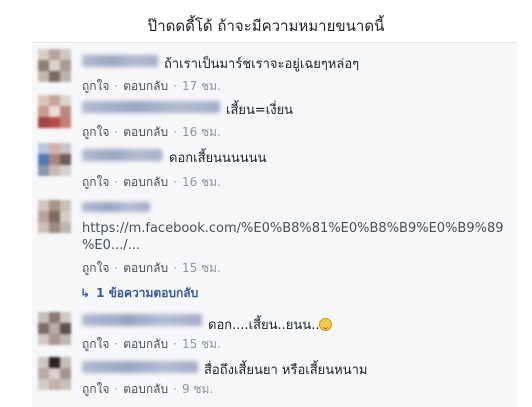 The image size is (532, 407). I want to click on comment-text: สื่อถึงเสี้ยนยา หรือเสี้ยนหนาม, so click(286, 370).